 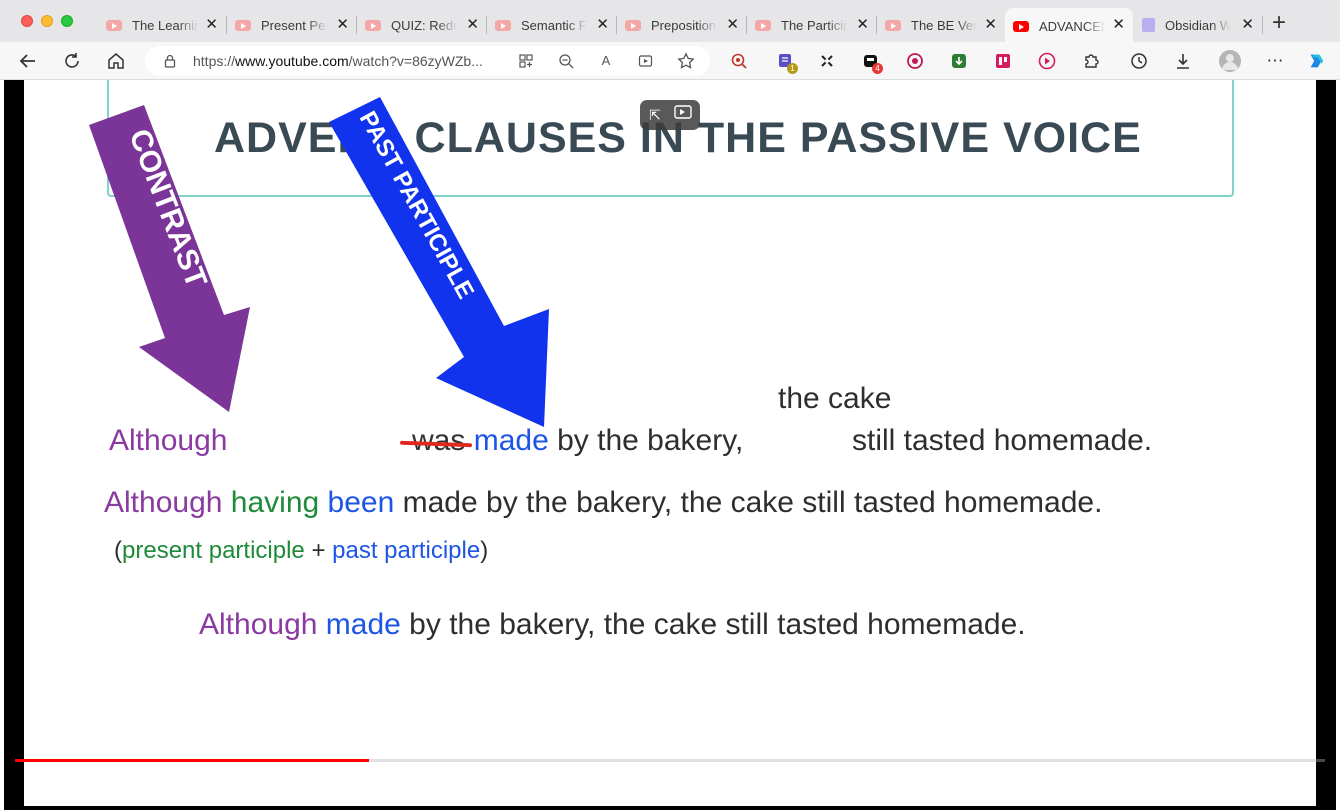 I want to click on present-participle-label: present participle, so click(x=213, y=550).